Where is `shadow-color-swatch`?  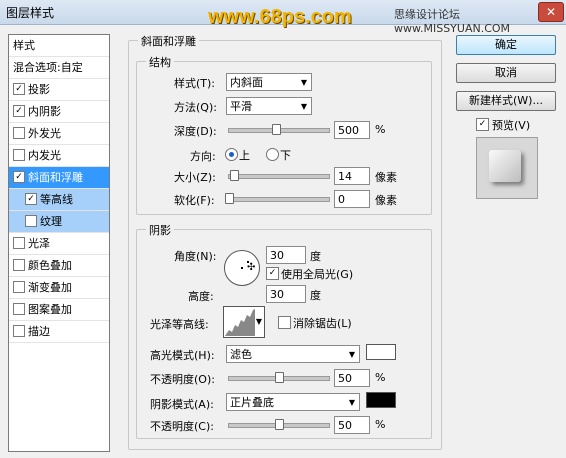 shadow-color-swatch is located at coordinates (381, 400).